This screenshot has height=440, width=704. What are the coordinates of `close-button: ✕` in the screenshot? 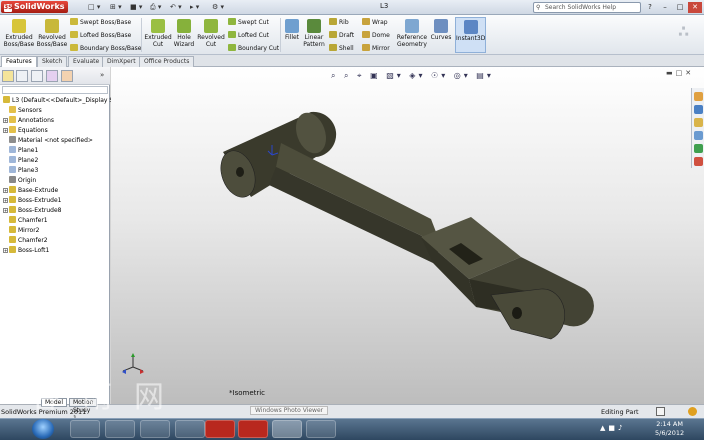 It's located at (695, 7).